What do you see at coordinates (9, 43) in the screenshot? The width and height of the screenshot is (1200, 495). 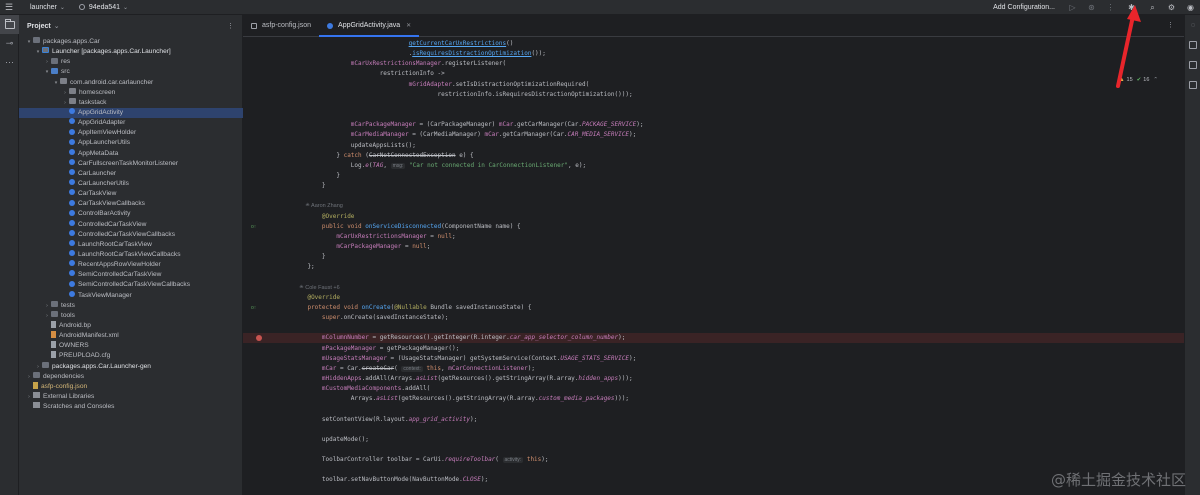 I see `commit-tool-button: ⊸` at bounding box center [9, 43].